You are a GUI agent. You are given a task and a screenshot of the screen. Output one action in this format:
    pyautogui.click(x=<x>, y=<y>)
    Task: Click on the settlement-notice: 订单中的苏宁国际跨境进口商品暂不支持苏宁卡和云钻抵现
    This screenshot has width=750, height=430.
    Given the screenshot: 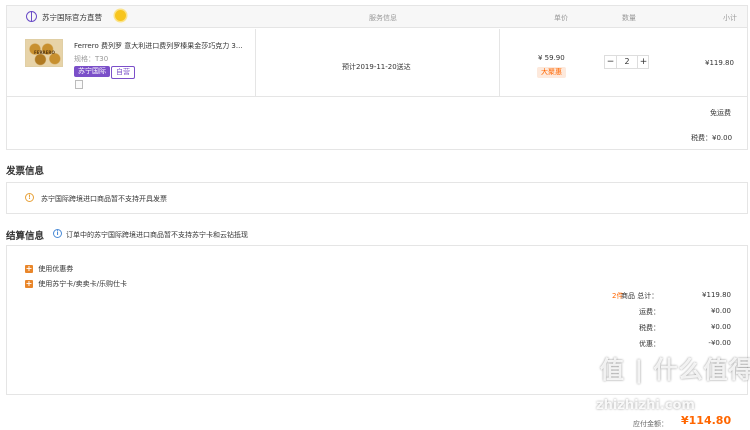 What is the action you would take?
    pyautogui.click(x=157, y=235)
    